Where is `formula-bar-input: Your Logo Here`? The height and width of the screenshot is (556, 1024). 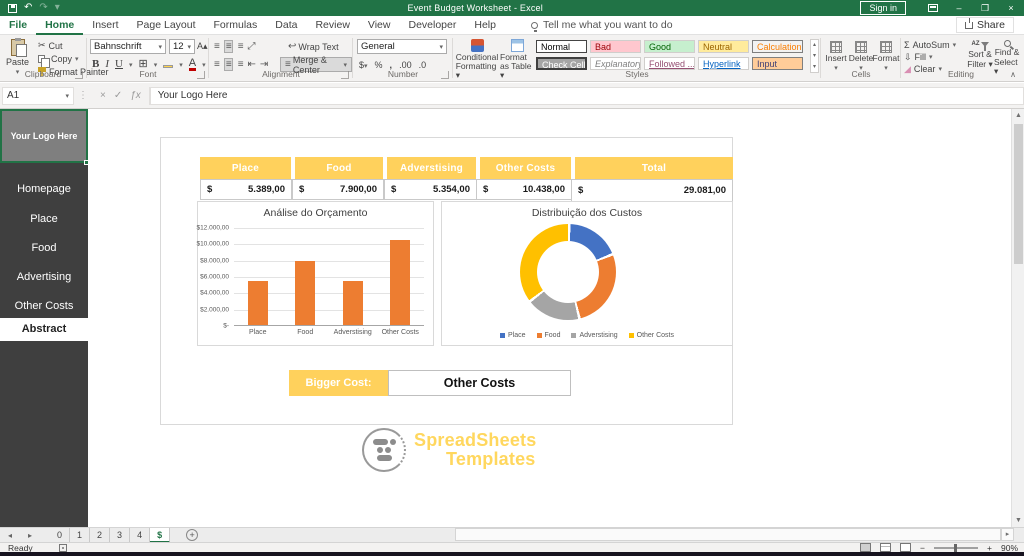
formula-bar-input: Your Logo Here is located at coordinates (586, 95).